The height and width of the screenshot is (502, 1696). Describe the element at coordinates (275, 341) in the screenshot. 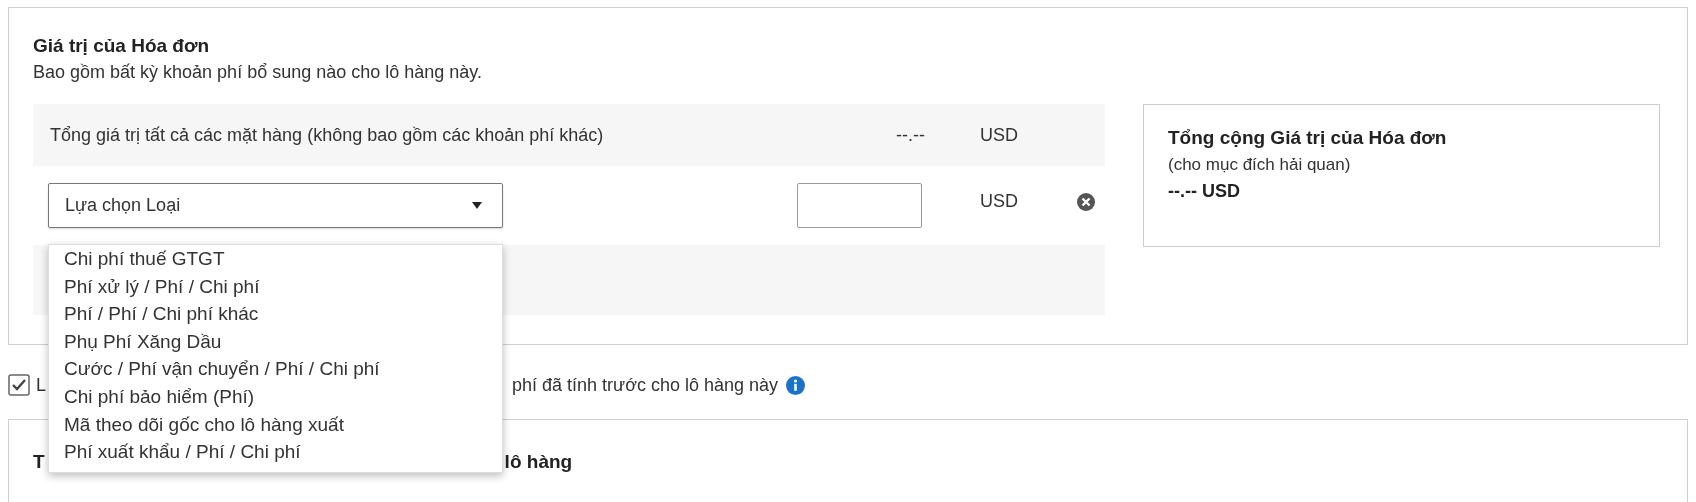

I see `dropdown-option: Phụ Phí Xăng Dầu` at that location.